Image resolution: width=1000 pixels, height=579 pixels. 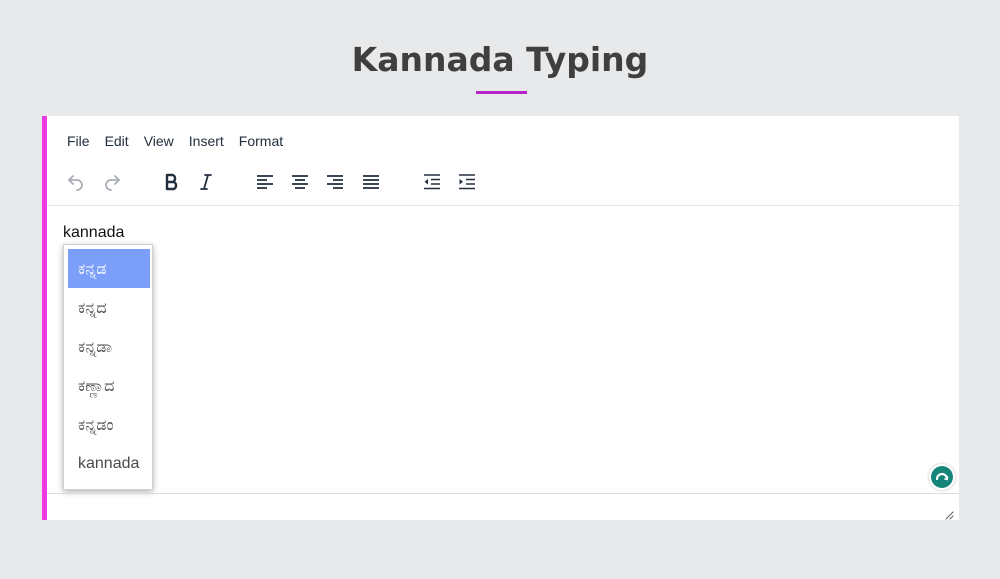 What do you see at coordinates (109, 268) in the screenshot?
I see `suggestion-item: ಕನ್ನಡ` at bounding box center [109, 268].